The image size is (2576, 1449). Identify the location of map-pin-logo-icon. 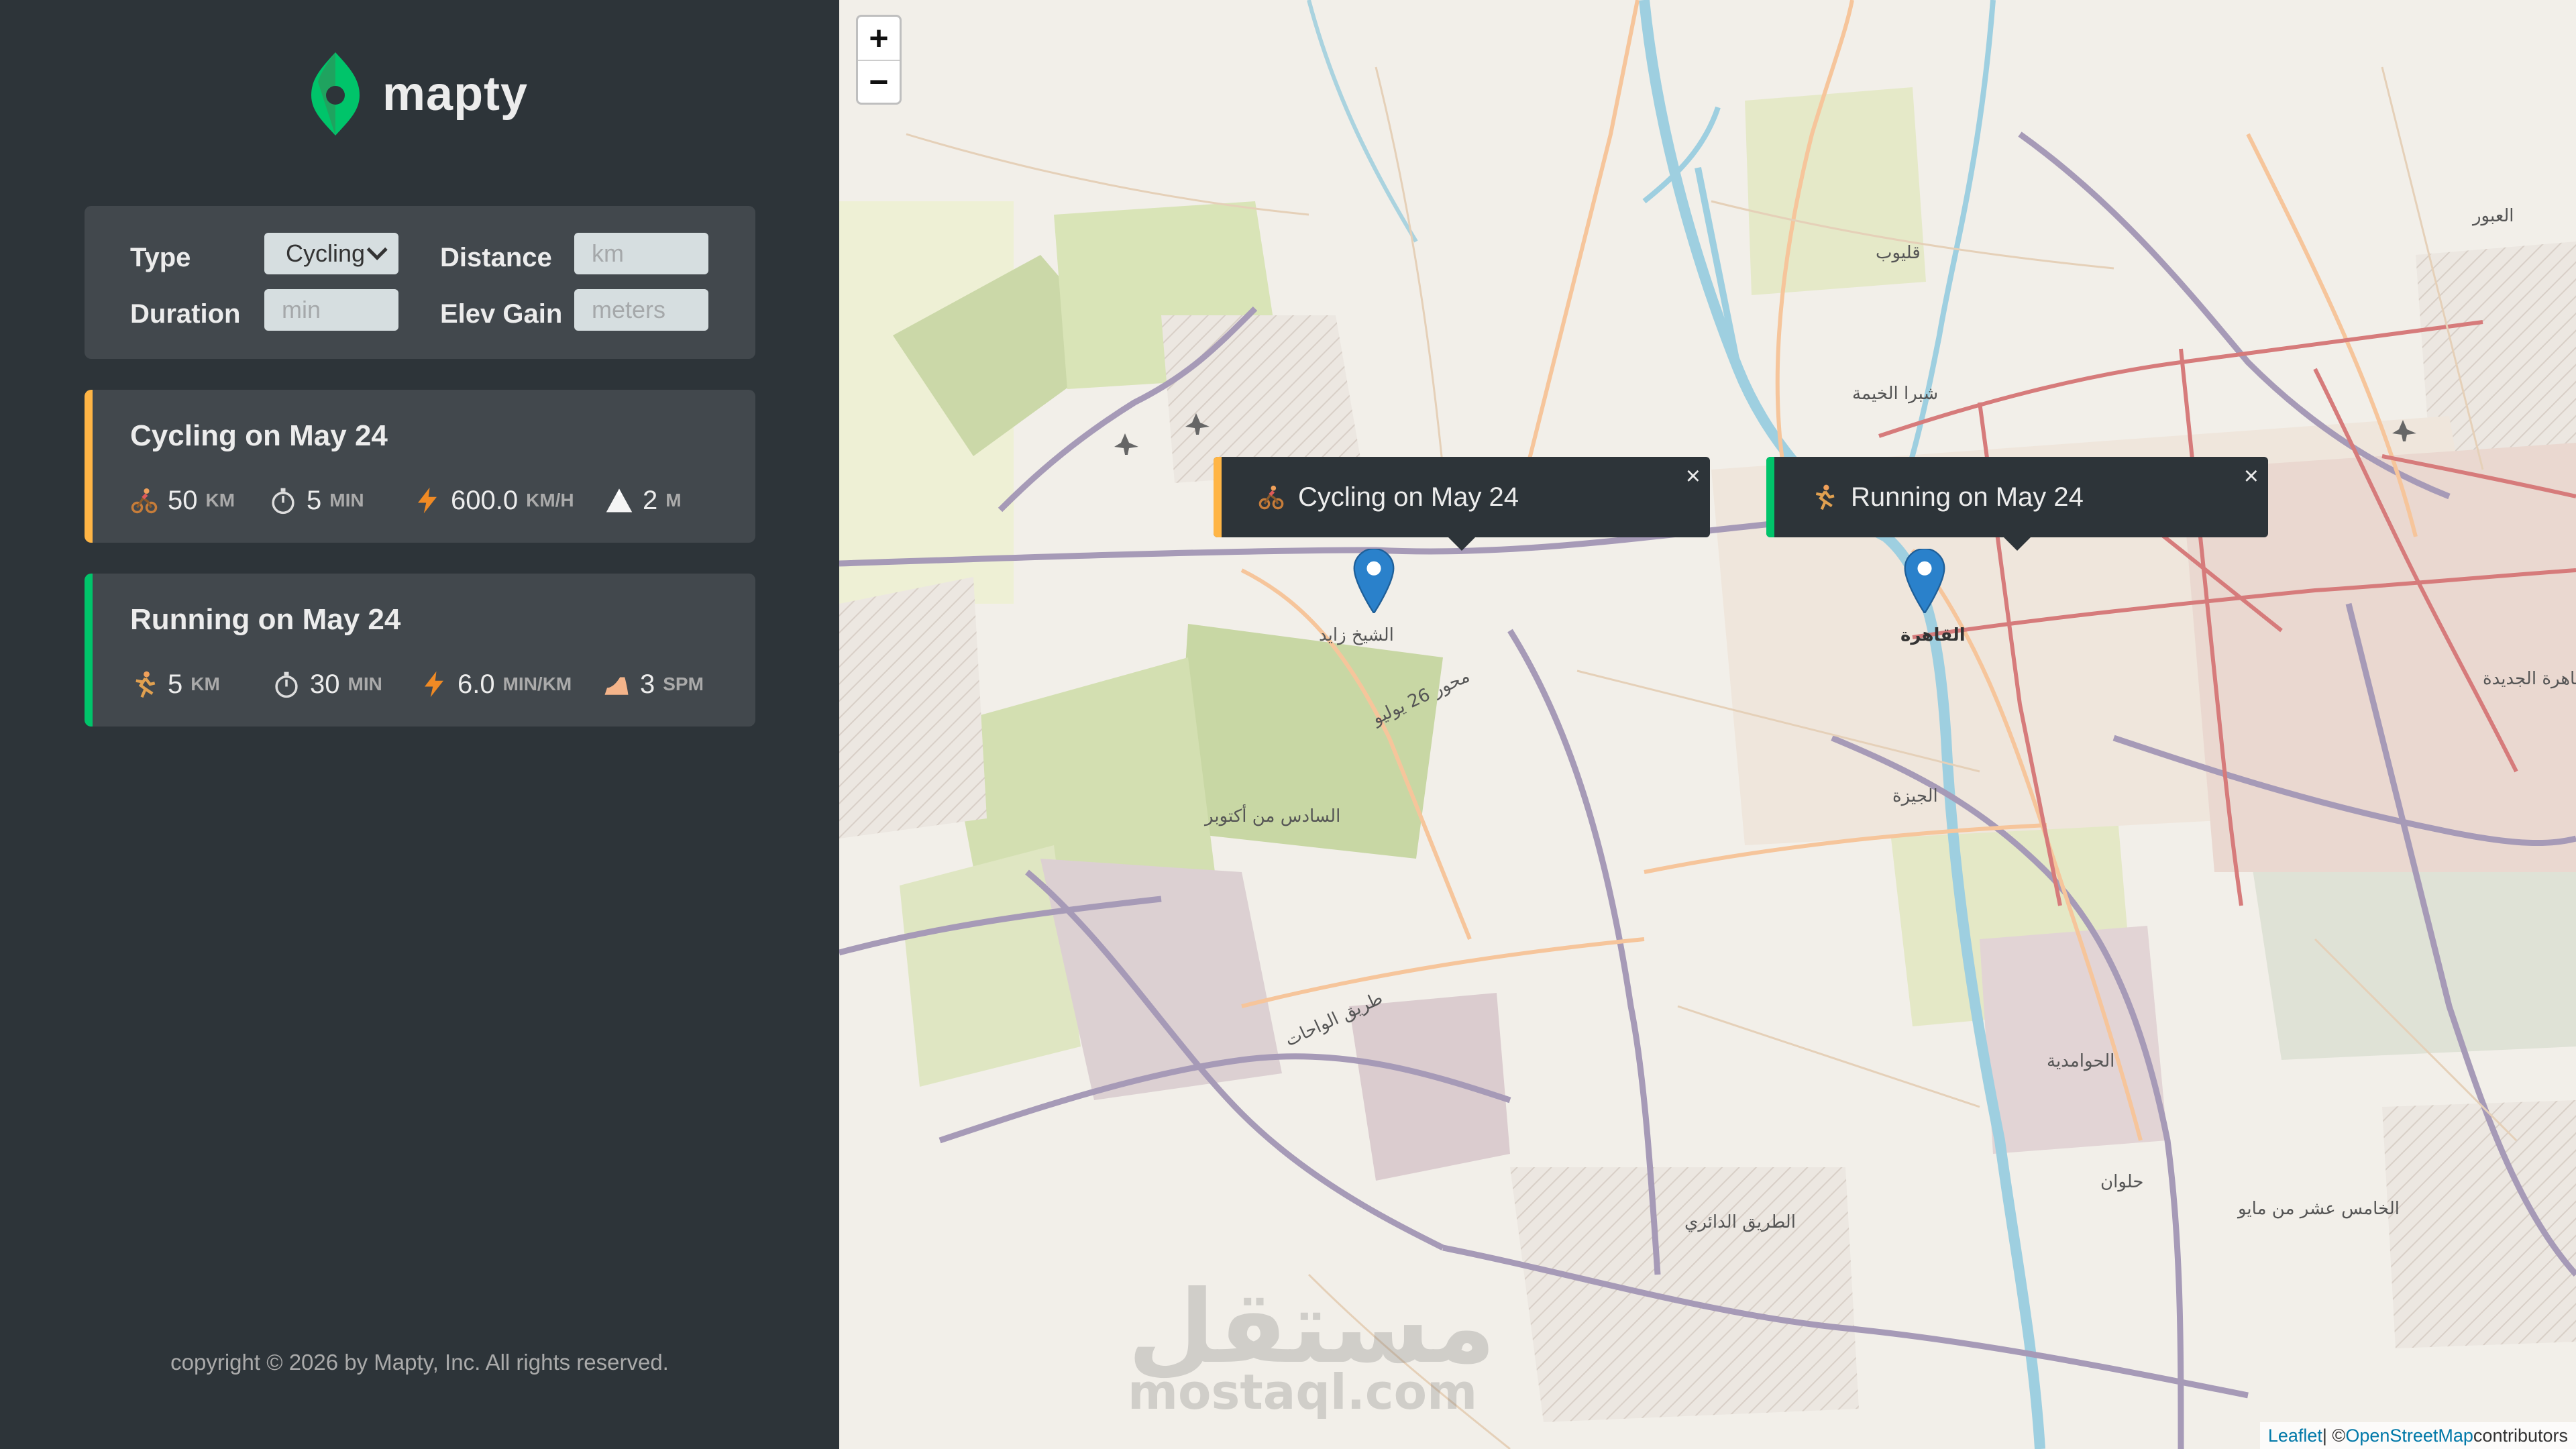
(335, 94).